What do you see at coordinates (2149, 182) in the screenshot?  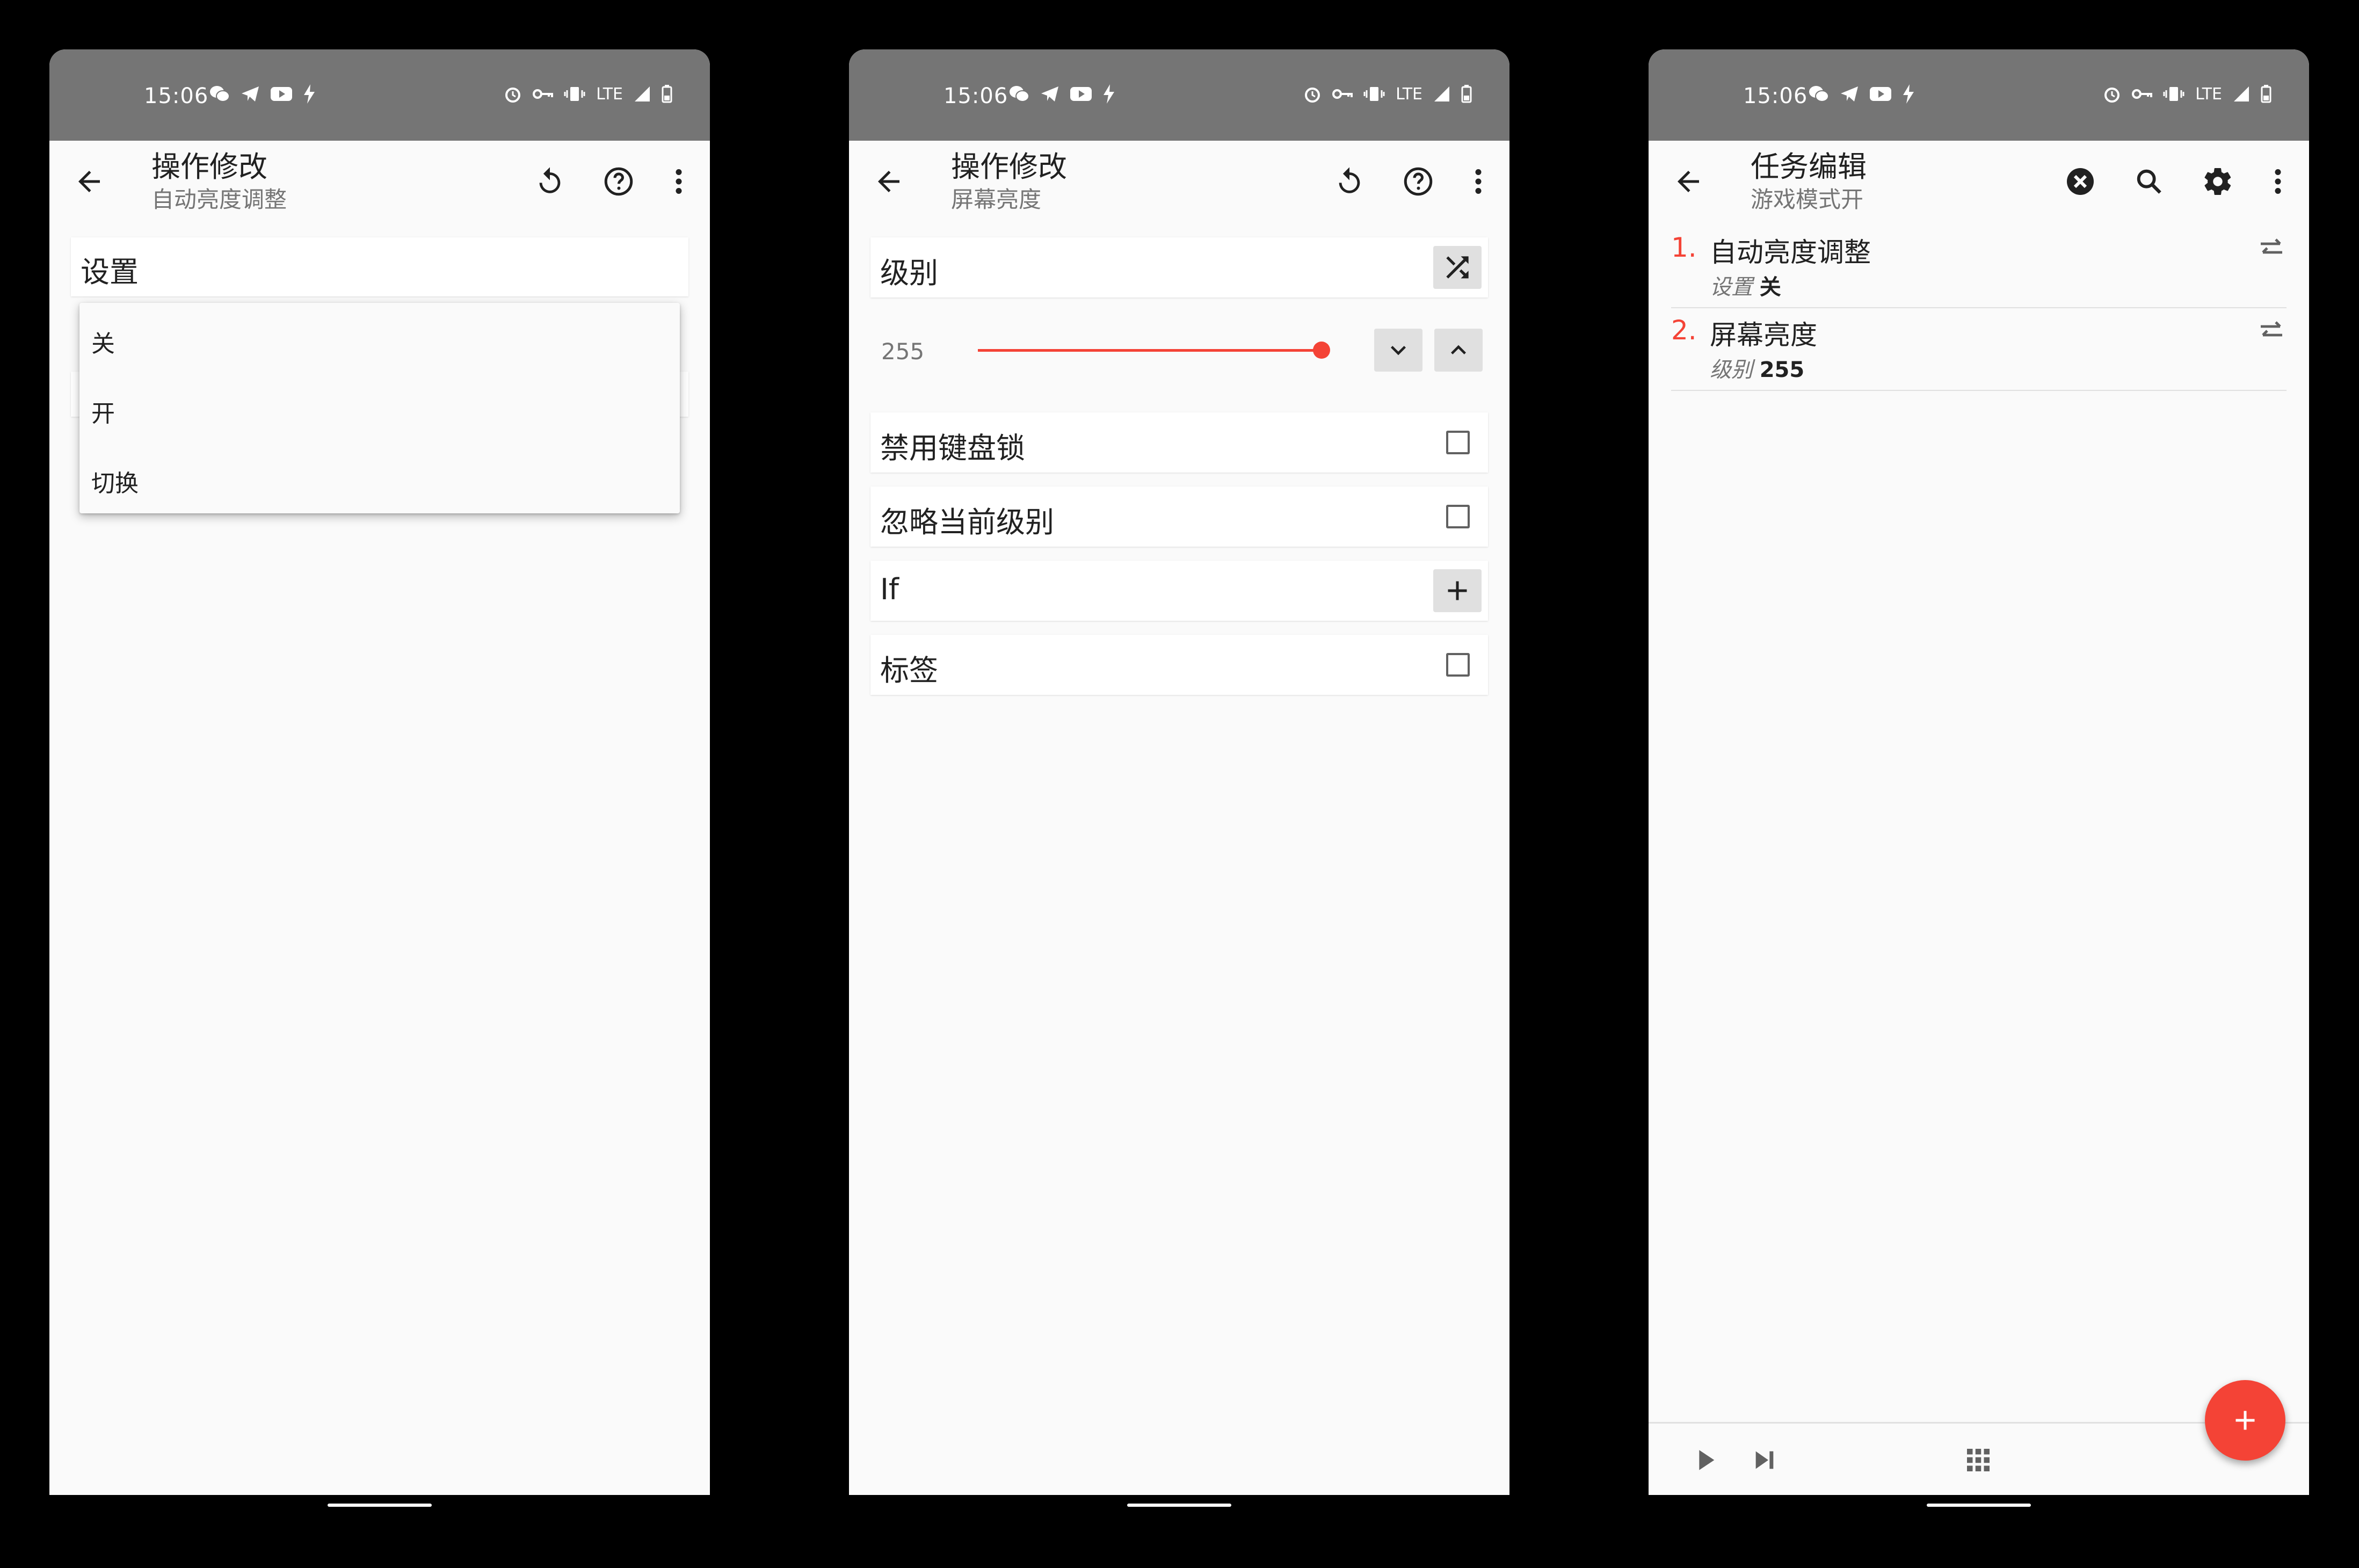 I see `search-button` at bounding box center [2149, 182].